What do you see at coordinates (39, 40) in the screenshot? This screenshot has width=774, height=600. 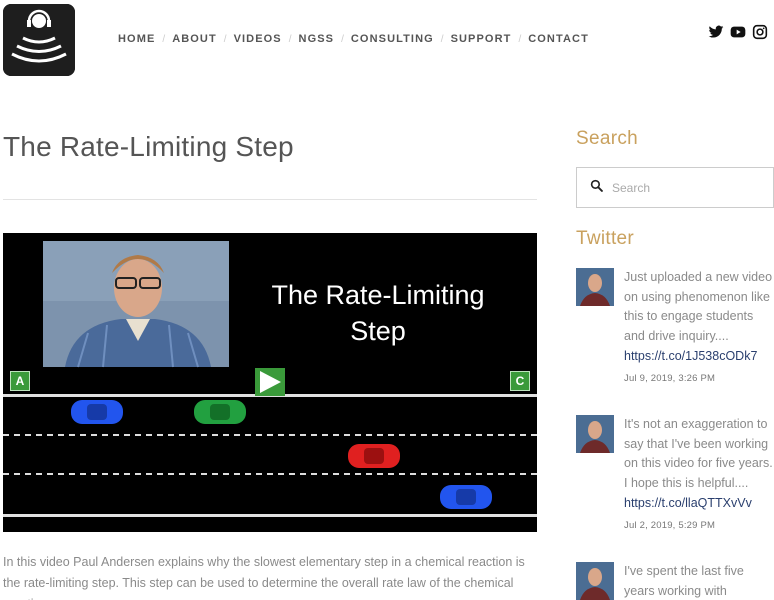 I see `site-logo` at bounding box center [39, 40].